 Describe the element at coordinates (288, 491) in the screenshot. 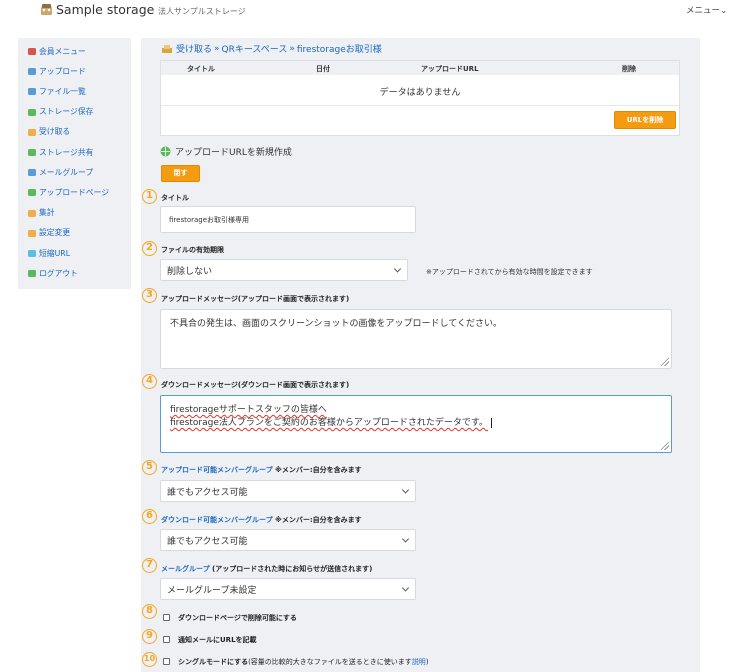

I see `upload-member-group-select: 誰でもアクセス可能` at that location.